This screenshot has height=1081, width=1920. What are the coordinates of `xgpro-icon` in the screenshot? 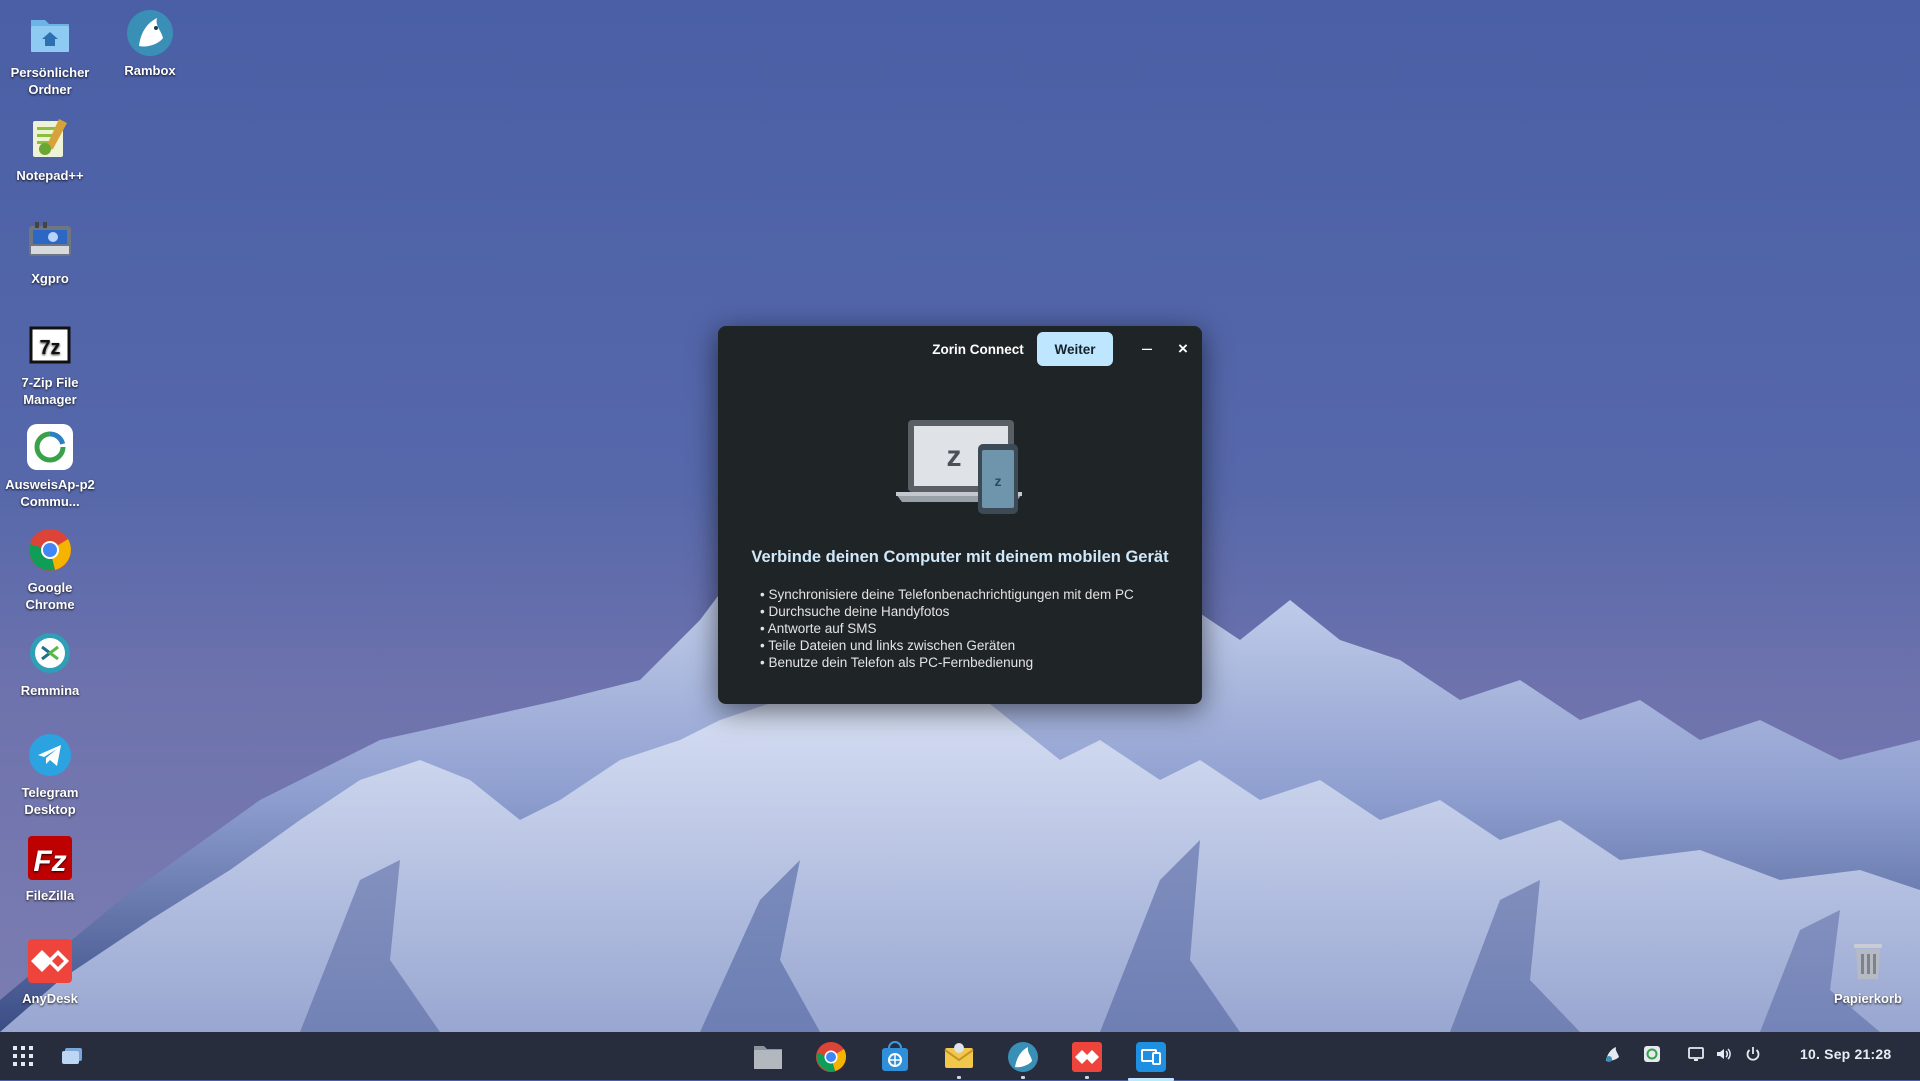 It's located at (50, 241).